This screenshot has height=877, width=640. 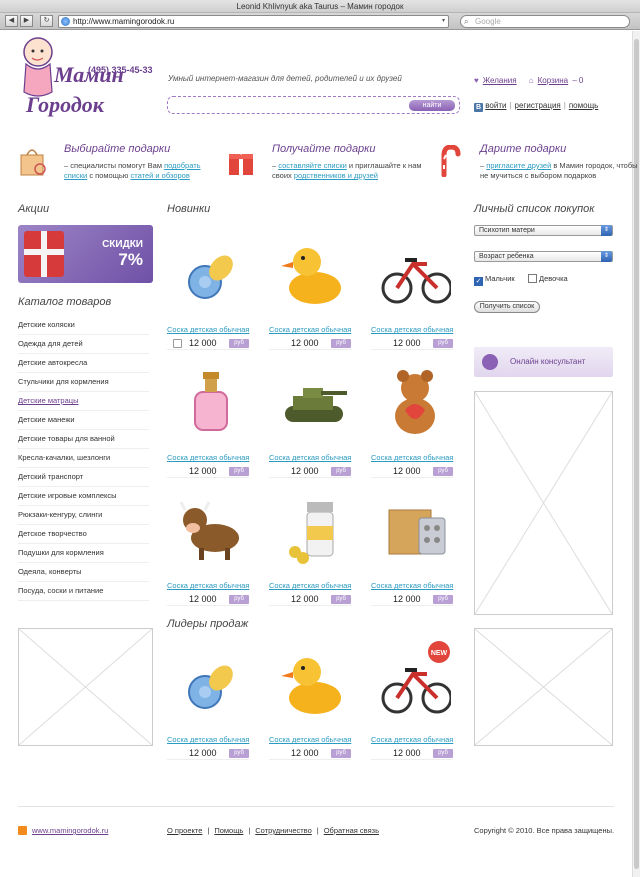 What do you see at coordinates (336, 175) in the screenshot?
I see `feature-link: родственников и друзей` at bounding box center [336, 175].